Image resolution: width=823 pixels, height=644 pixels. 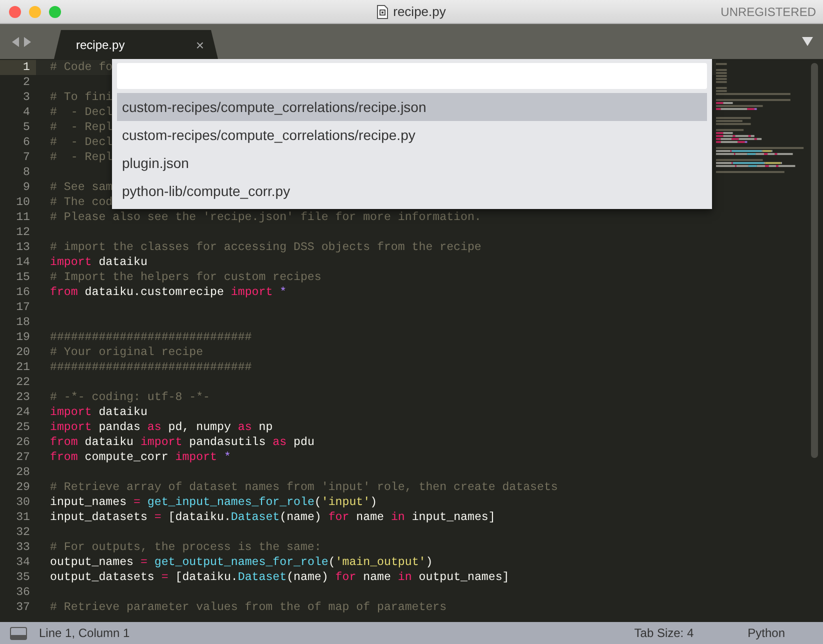 What do you see at coordinates (182, 442) in the screenshot?
I see `code-line: from dataiku import pandasutils as pdu` at bounding box center [182, 442].